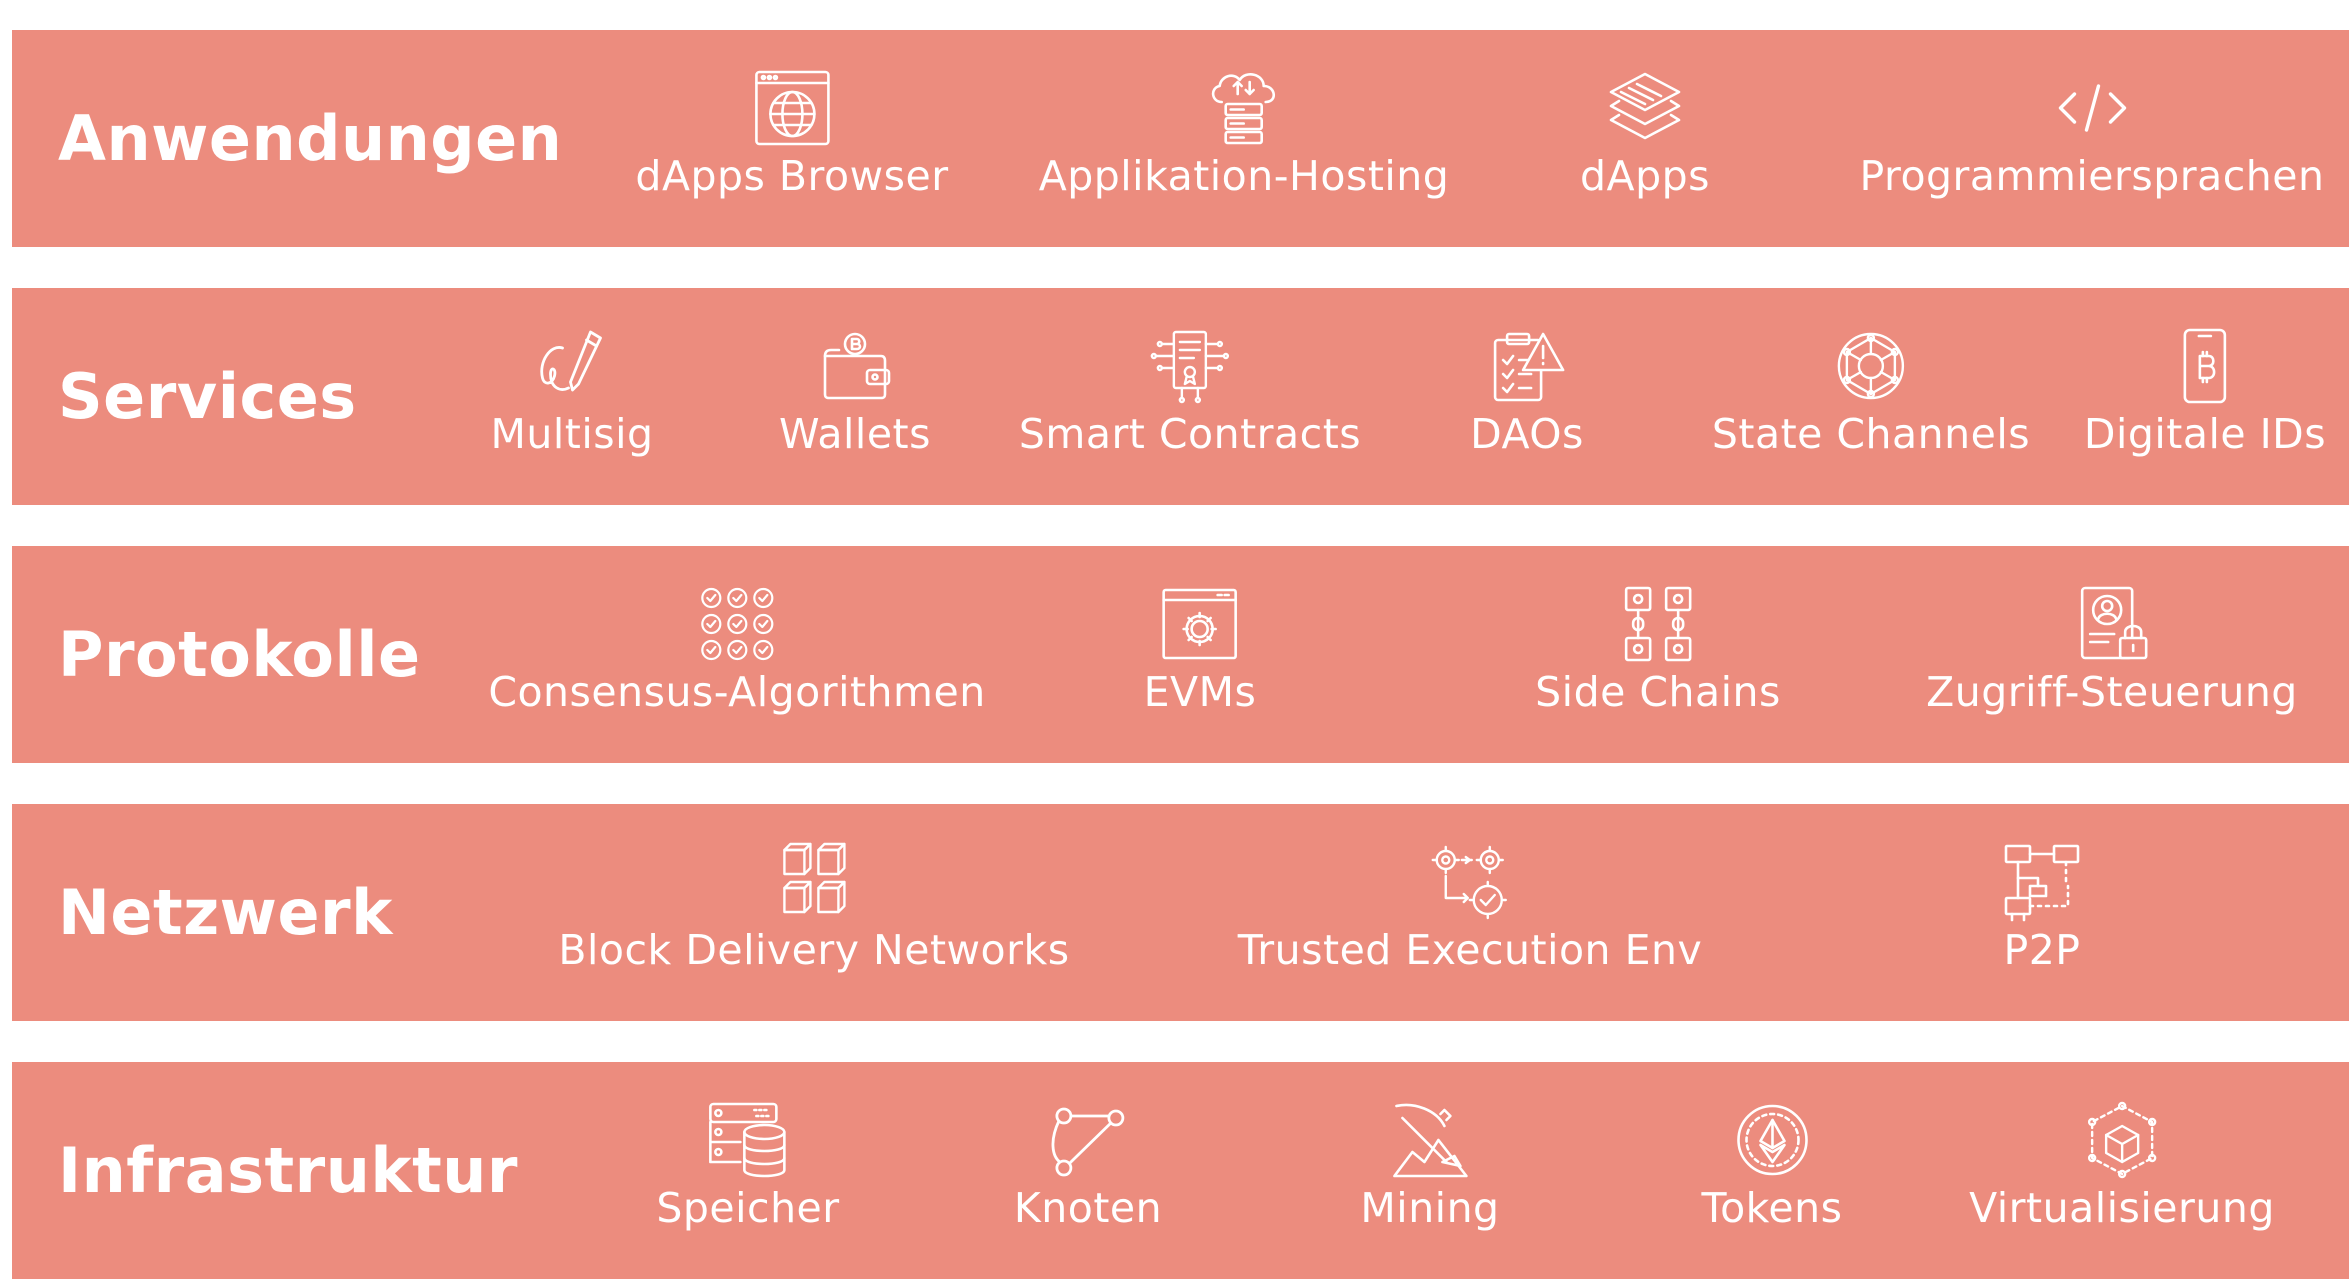  I want to click on p2p-network-icon, so click(2042, 882).